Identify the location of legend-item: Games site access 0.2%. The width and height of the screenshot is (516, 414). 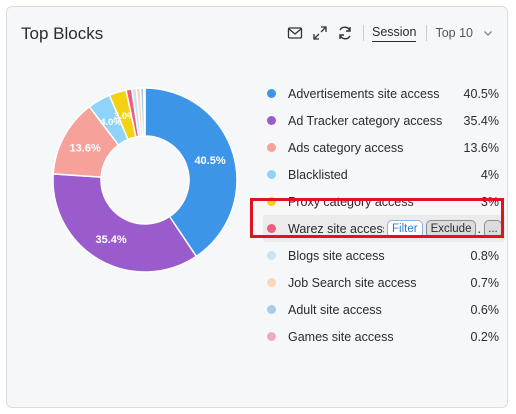
(384, 336).